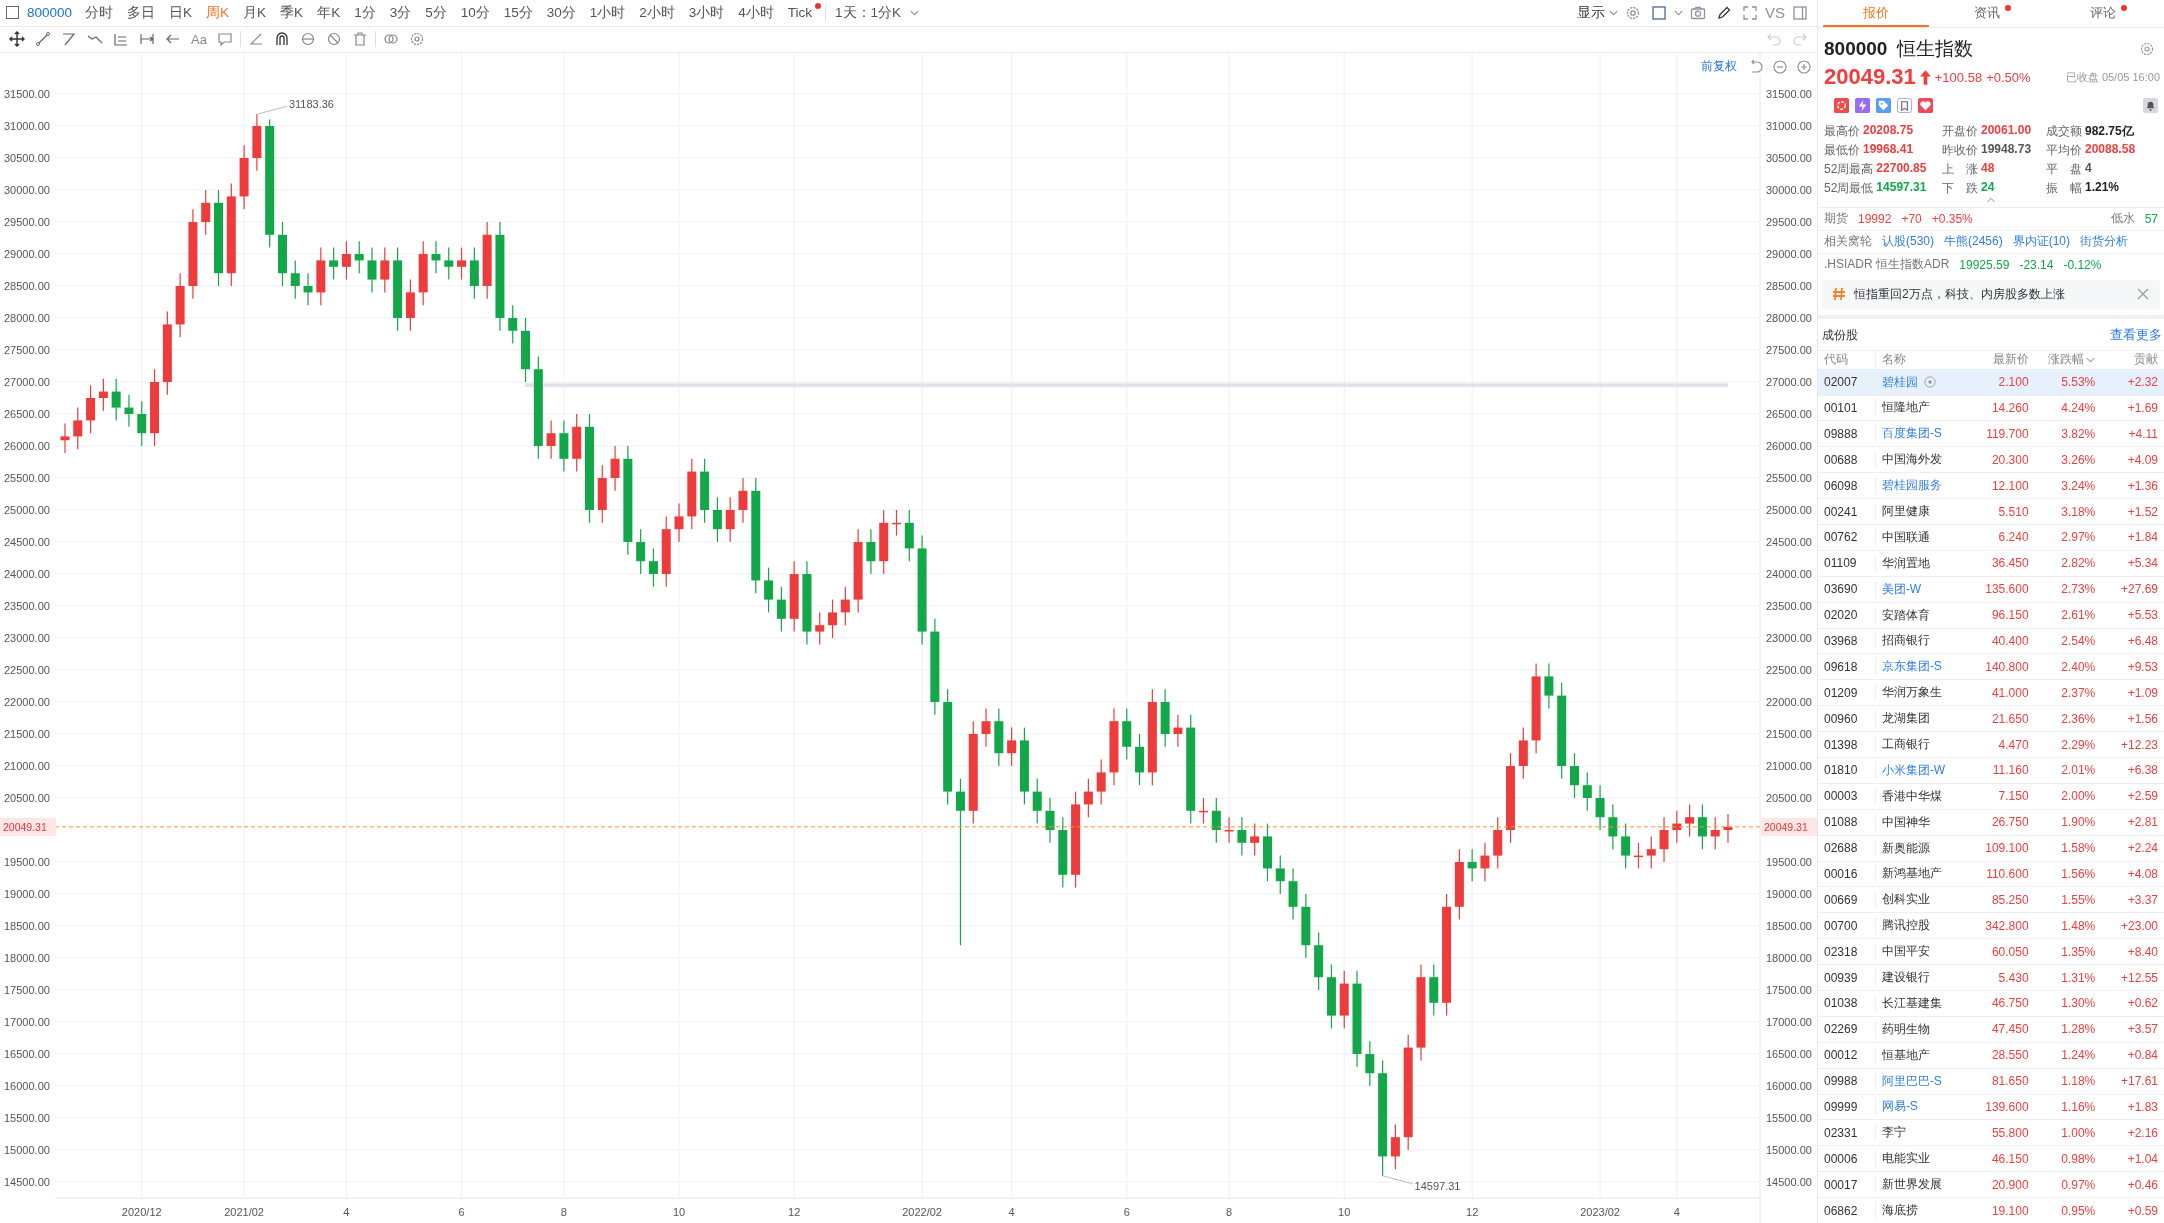 This screenshot has height=1223, width=2164. What do you see at coordinates (199, 39) in the screenshot?
I see `text-tool-button: Aa` at bounding box center [199, 39].